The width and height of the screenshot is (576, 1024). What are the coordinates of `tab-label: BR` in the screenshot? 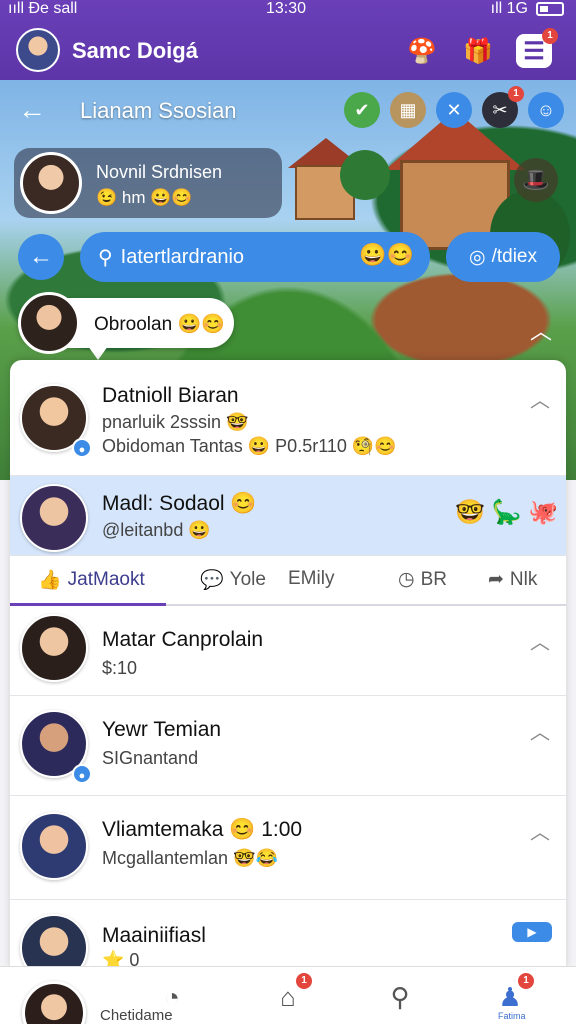 It's located at (433, 579).